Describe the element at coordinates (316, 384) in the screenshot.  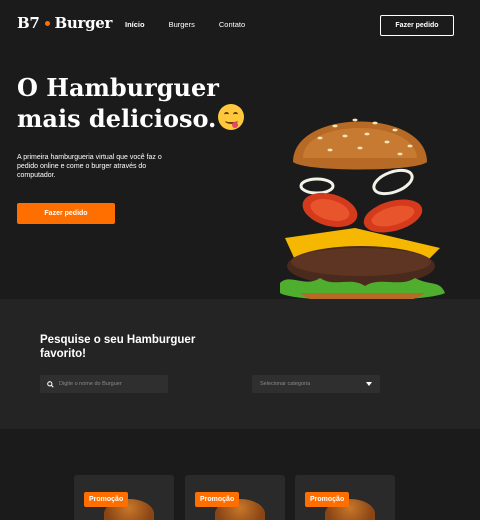
I see `category-select: Selecionar categoria` at that location.